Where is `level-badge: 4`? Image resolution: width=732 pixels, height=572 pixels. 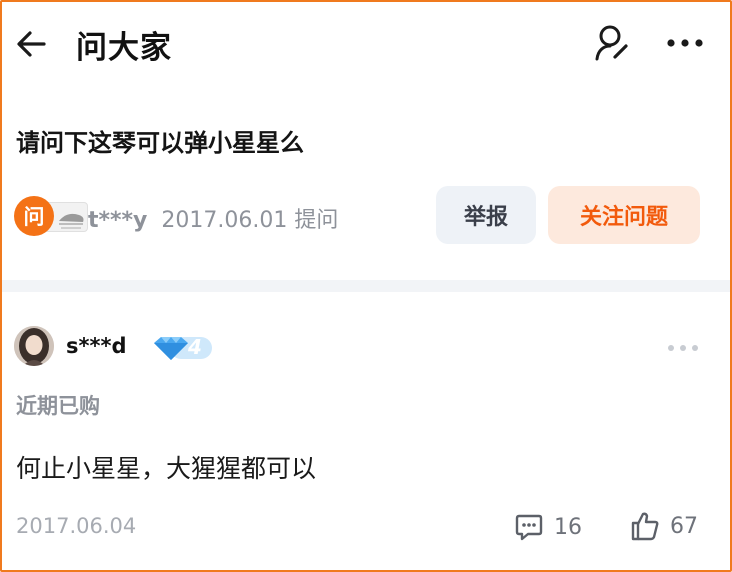 level-badge: 4 is located at coordinates (183, 348).